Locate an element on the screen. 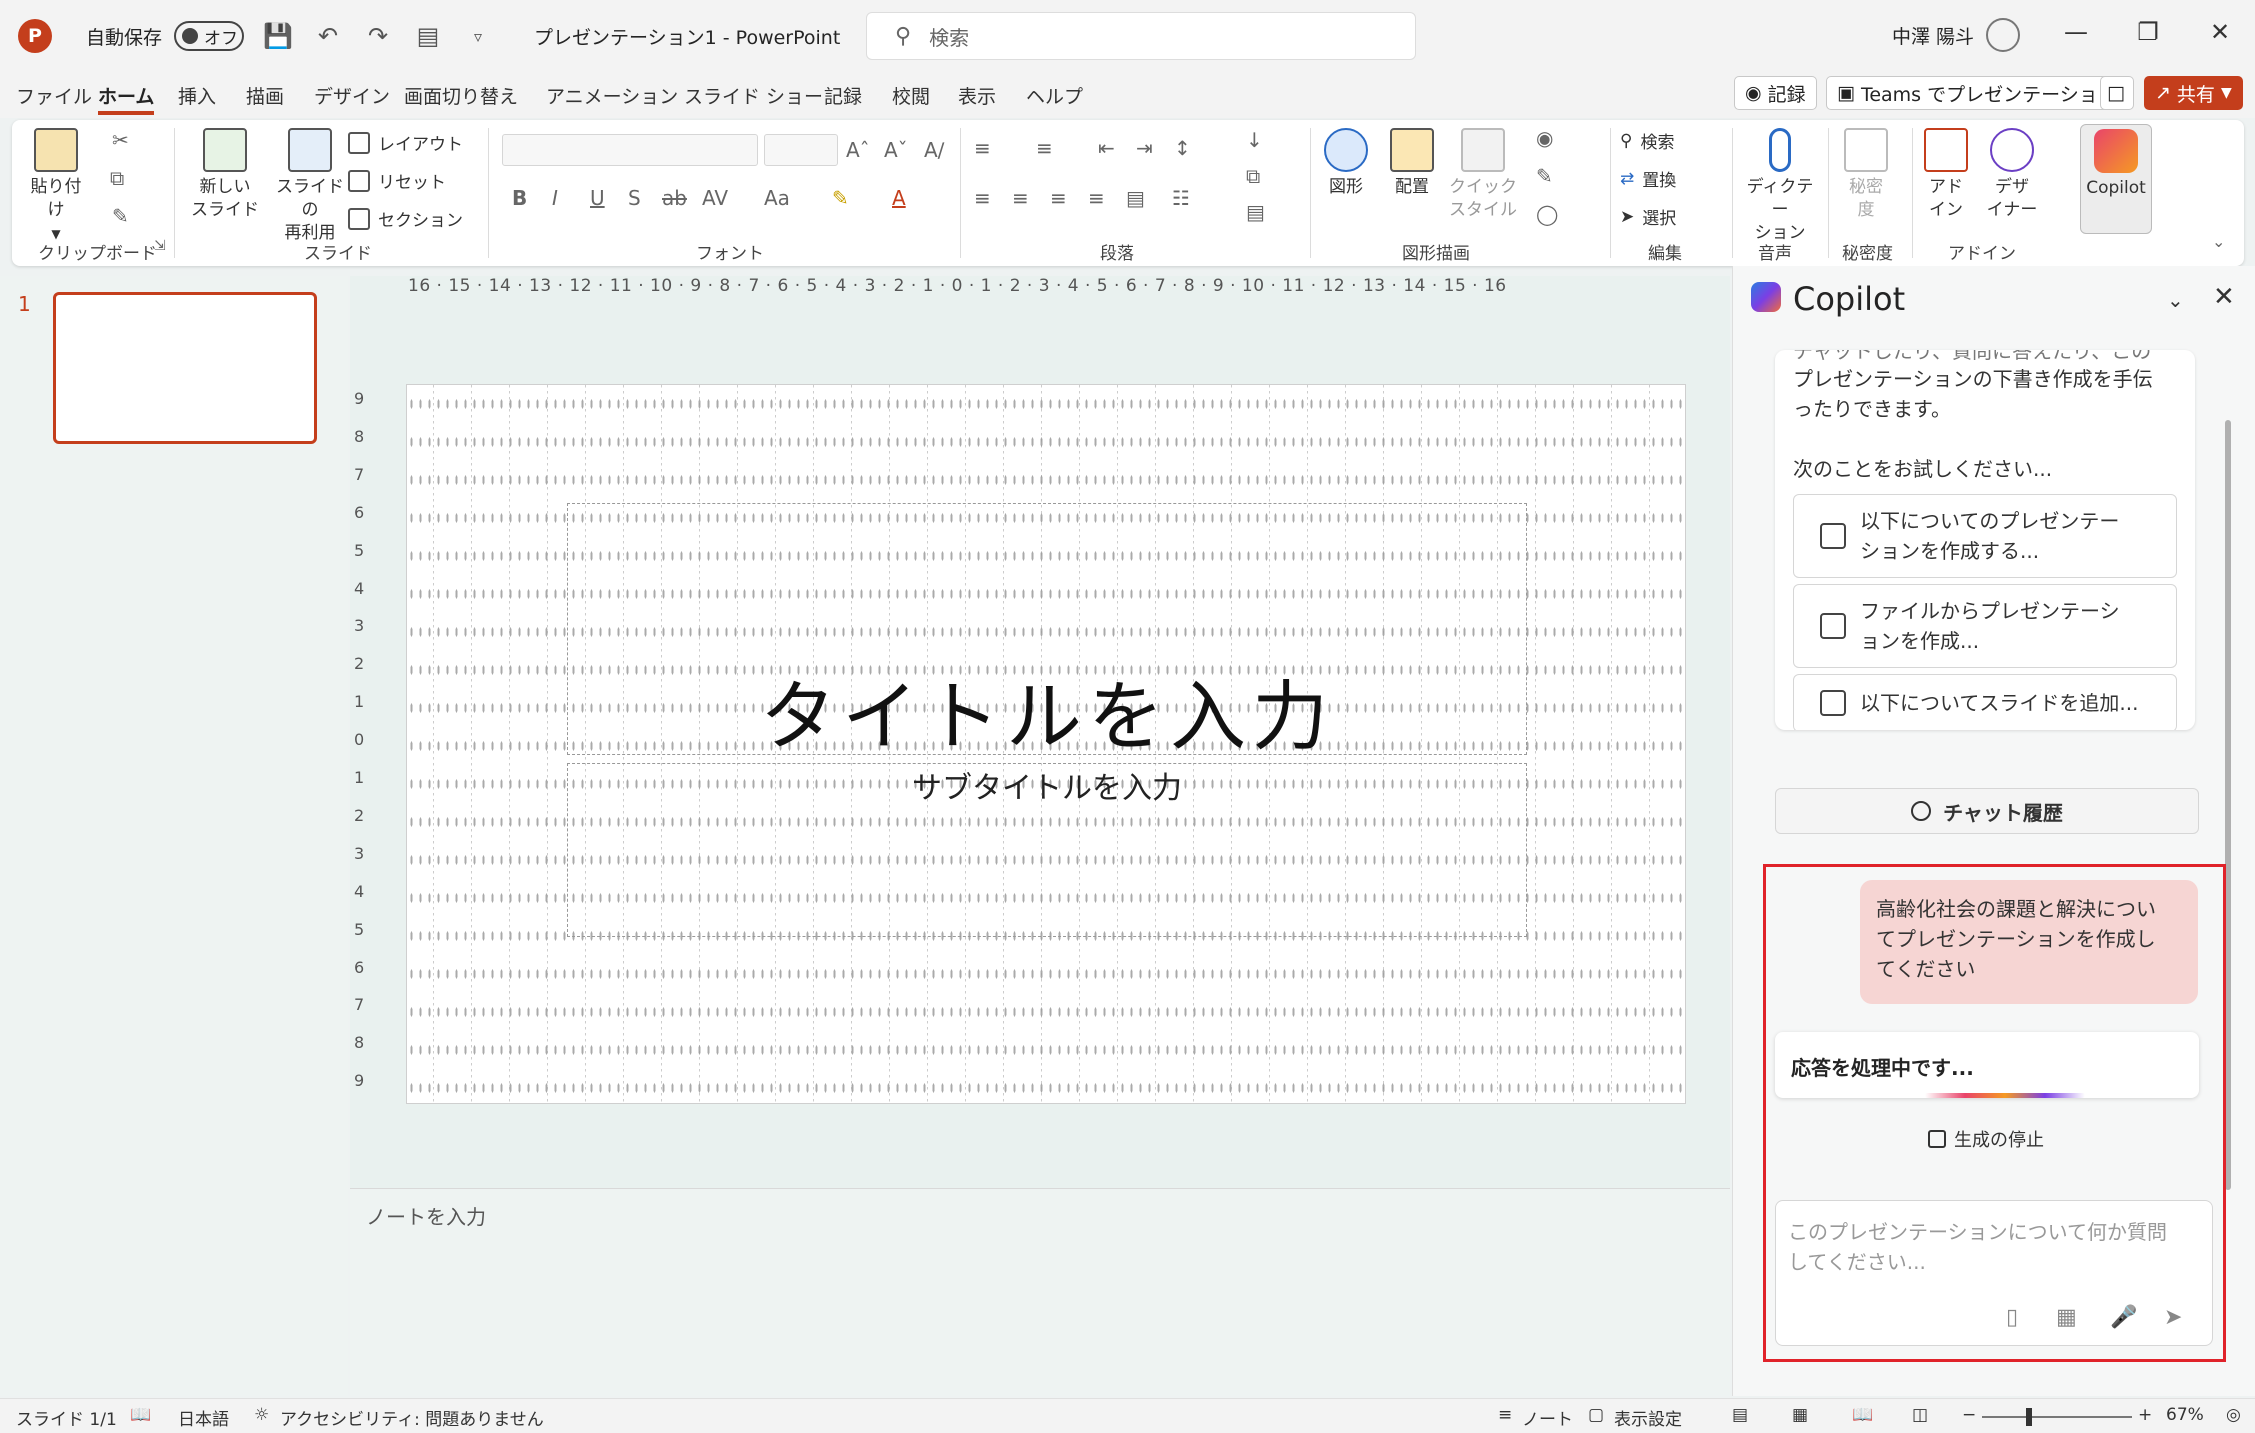 The image size is (2255, 1433). tab-help: ヘルプ is located at coordinates (1054, 95).